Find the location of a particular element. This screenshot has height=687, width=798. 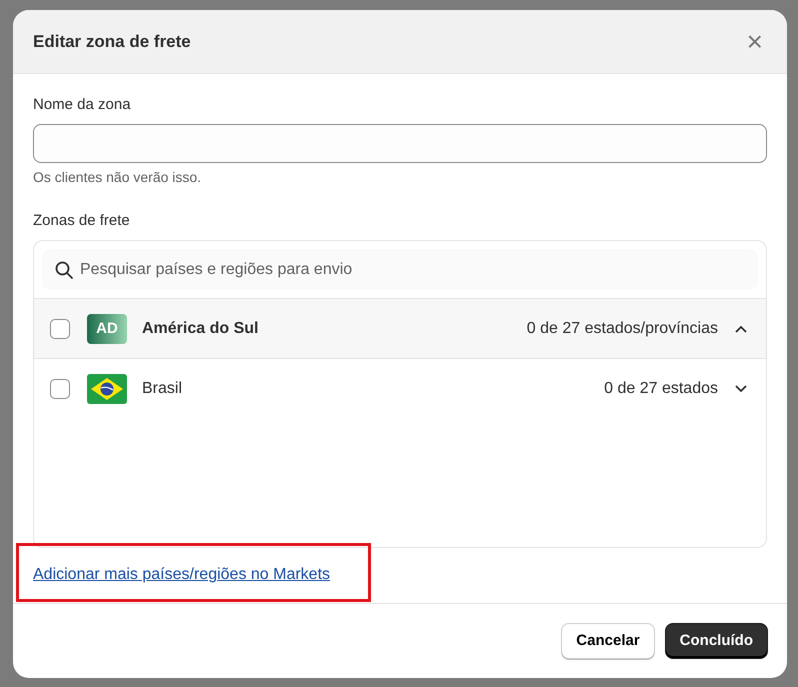

region-badge: AD is located at coordinates (107, 329).